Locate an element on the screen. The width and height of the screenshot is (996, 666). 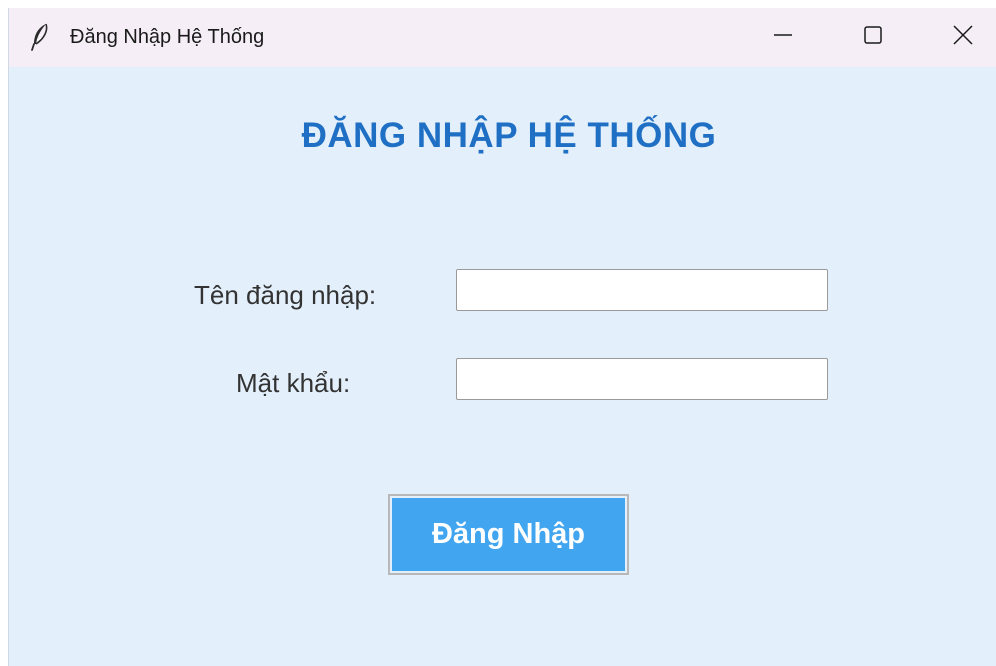
feather-icon is located at coordinates (40, 37).